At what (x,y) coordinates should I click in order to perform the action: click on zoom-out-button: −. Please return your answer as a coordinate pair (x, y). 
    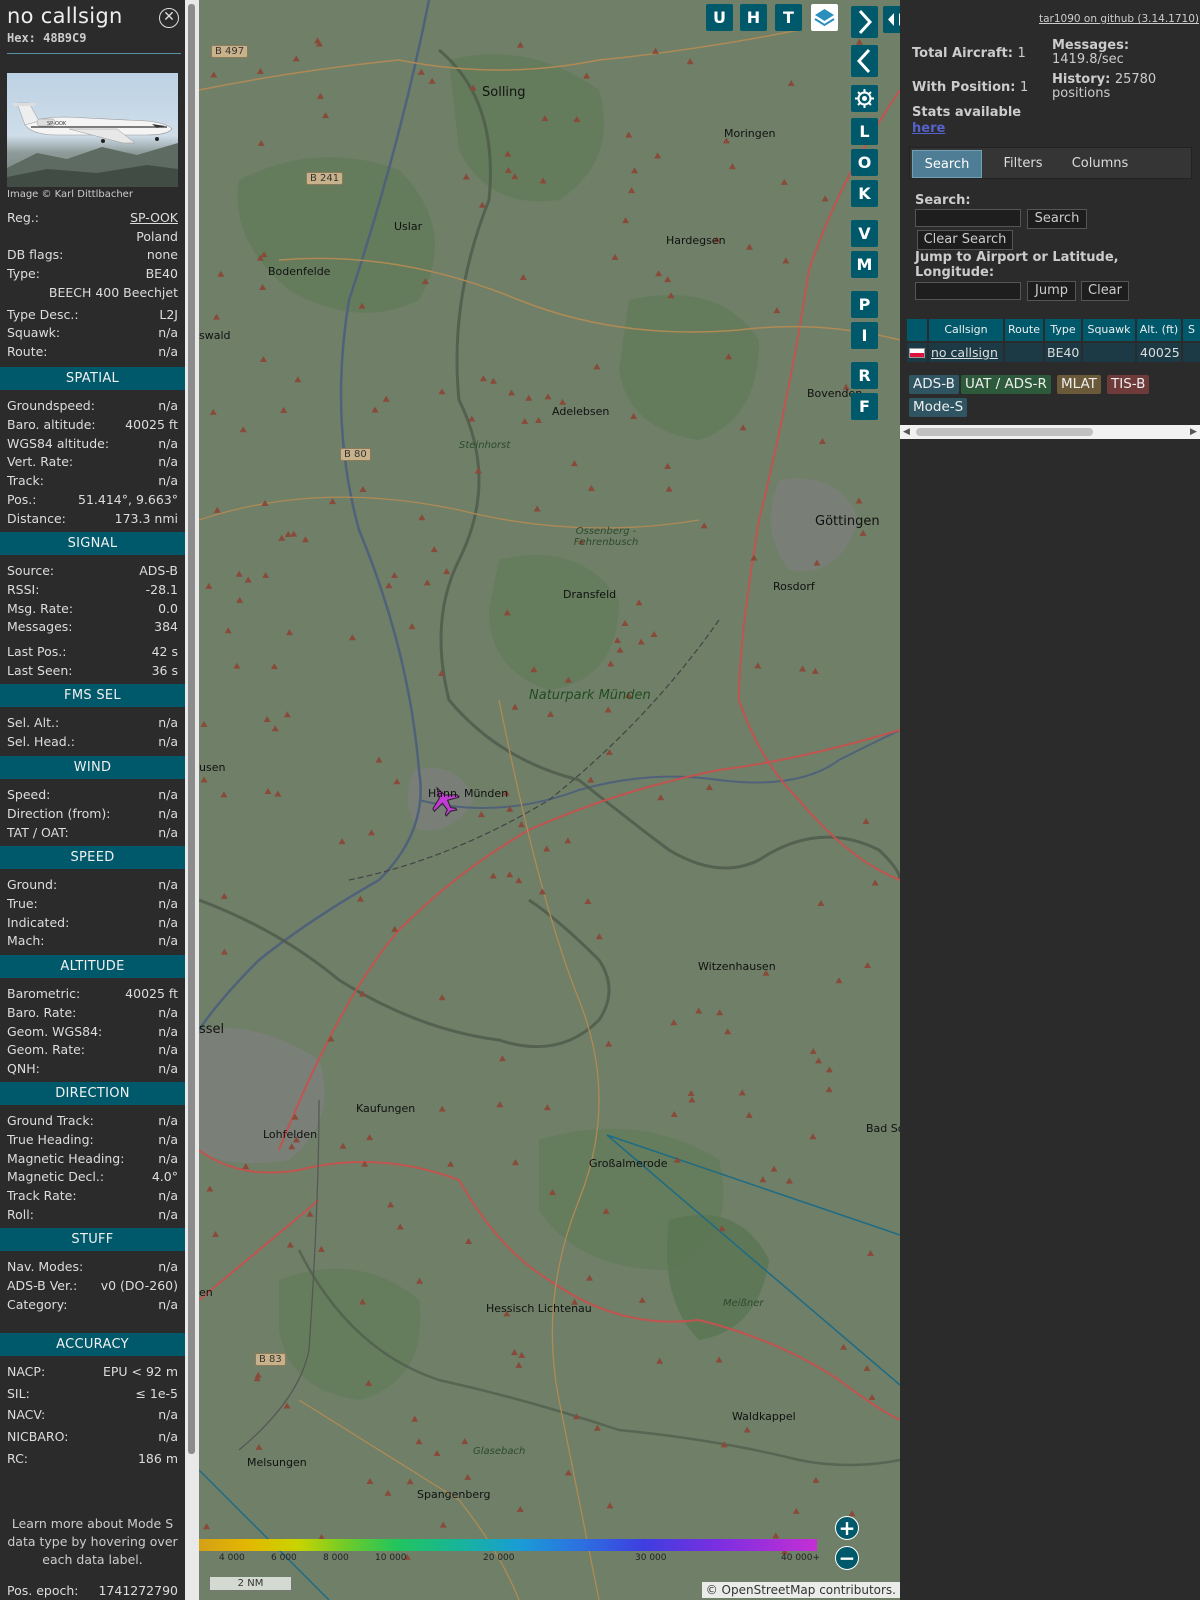
    Looking at the image, I should click on (847, 1558).